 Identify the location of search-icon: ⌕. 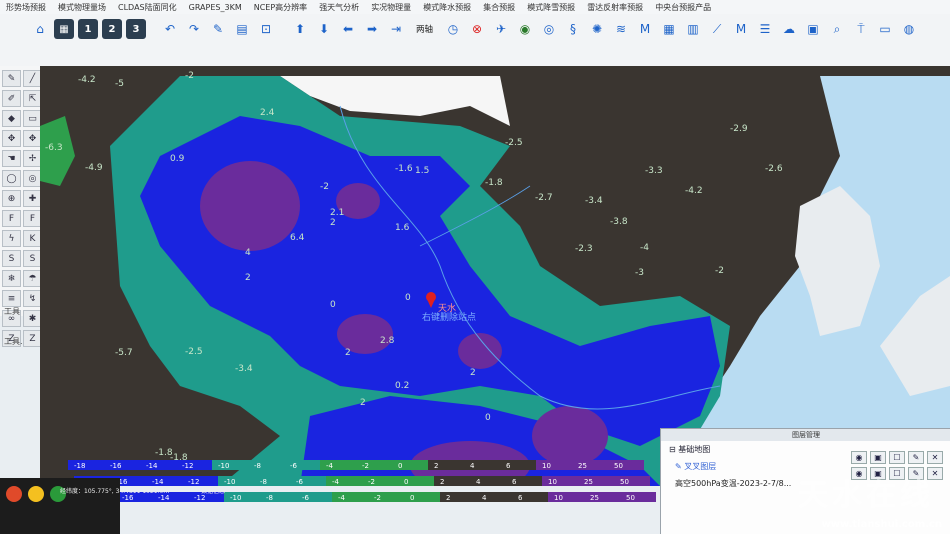
(837, 29).